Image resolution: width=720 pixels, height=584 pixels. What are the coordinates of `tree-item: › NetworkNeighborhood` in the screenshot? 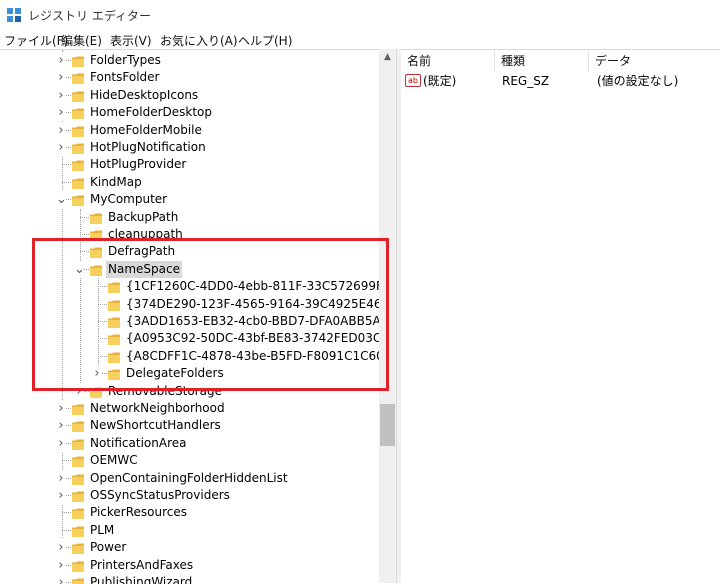 It's located at (189, 408).